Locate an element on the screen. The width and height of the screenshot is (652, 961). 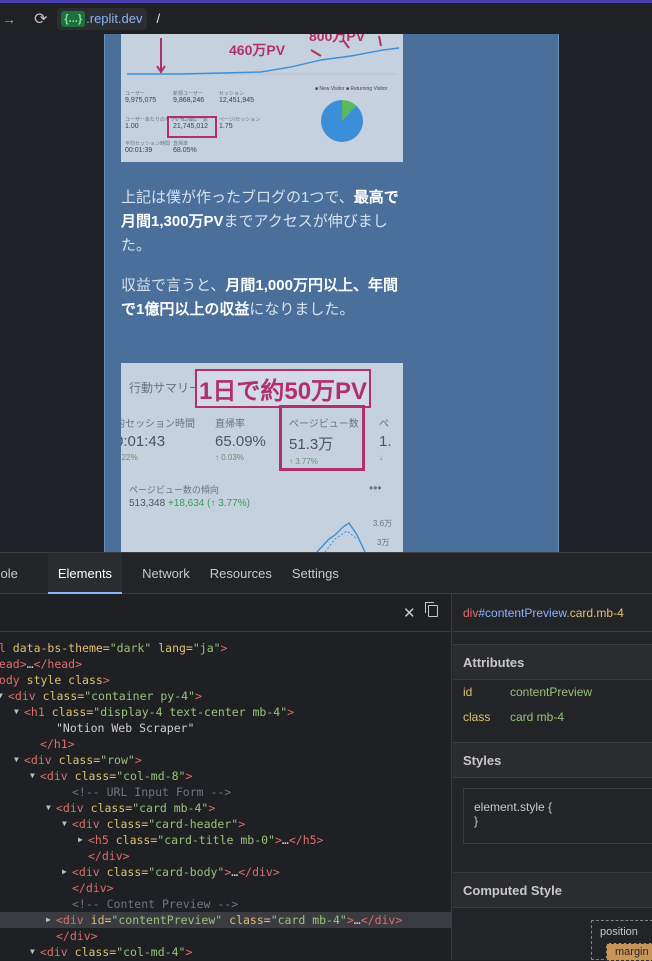
pv-annotation-top: 800万PV is located at coordinates (337, 39).